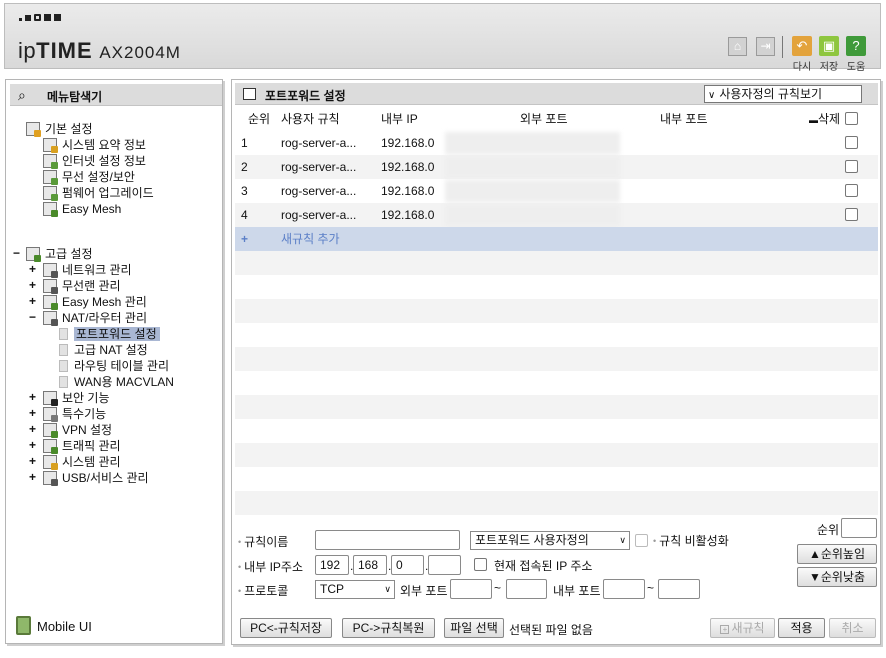  Describe the element at coordinates (310, 119) in the screenshot. I see `col-rule: 사용자 규칙` at that location.